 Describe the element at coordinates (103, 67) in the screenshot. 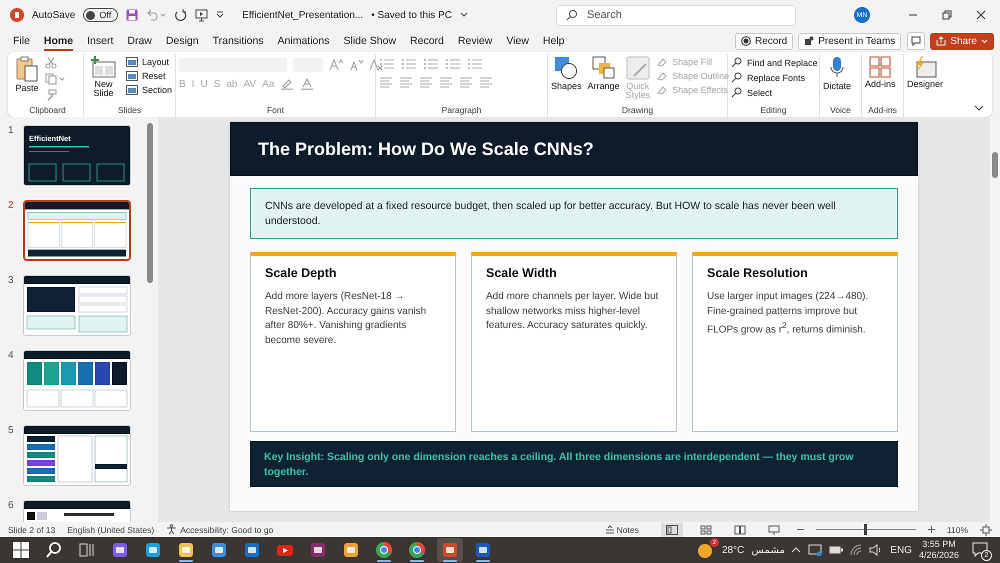

I see `new-slide-icon` at that location.